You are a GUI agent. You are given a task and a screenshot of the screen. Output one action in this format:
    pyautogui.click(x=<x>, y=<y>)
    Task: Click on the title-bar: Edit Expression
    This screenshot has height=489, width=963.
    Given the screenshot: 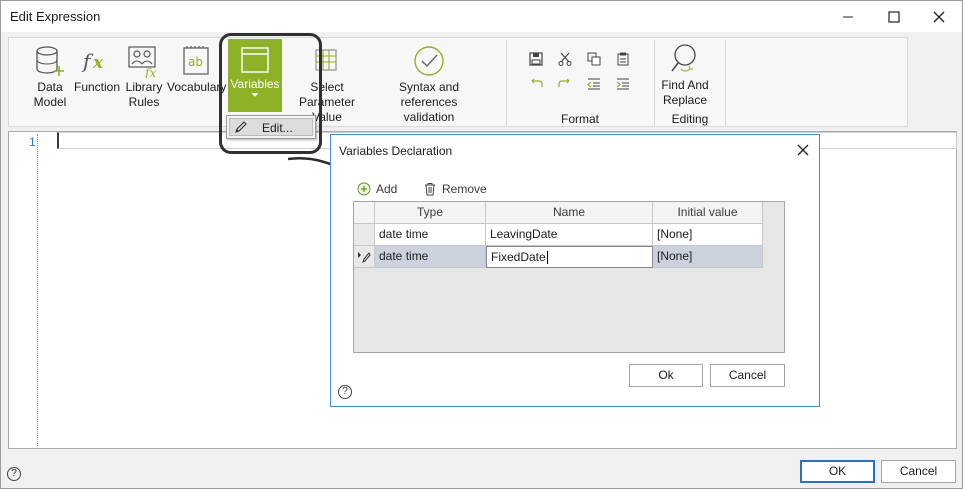 What is the action you would take?
    pyautogui.click(x=481, y=16)
    